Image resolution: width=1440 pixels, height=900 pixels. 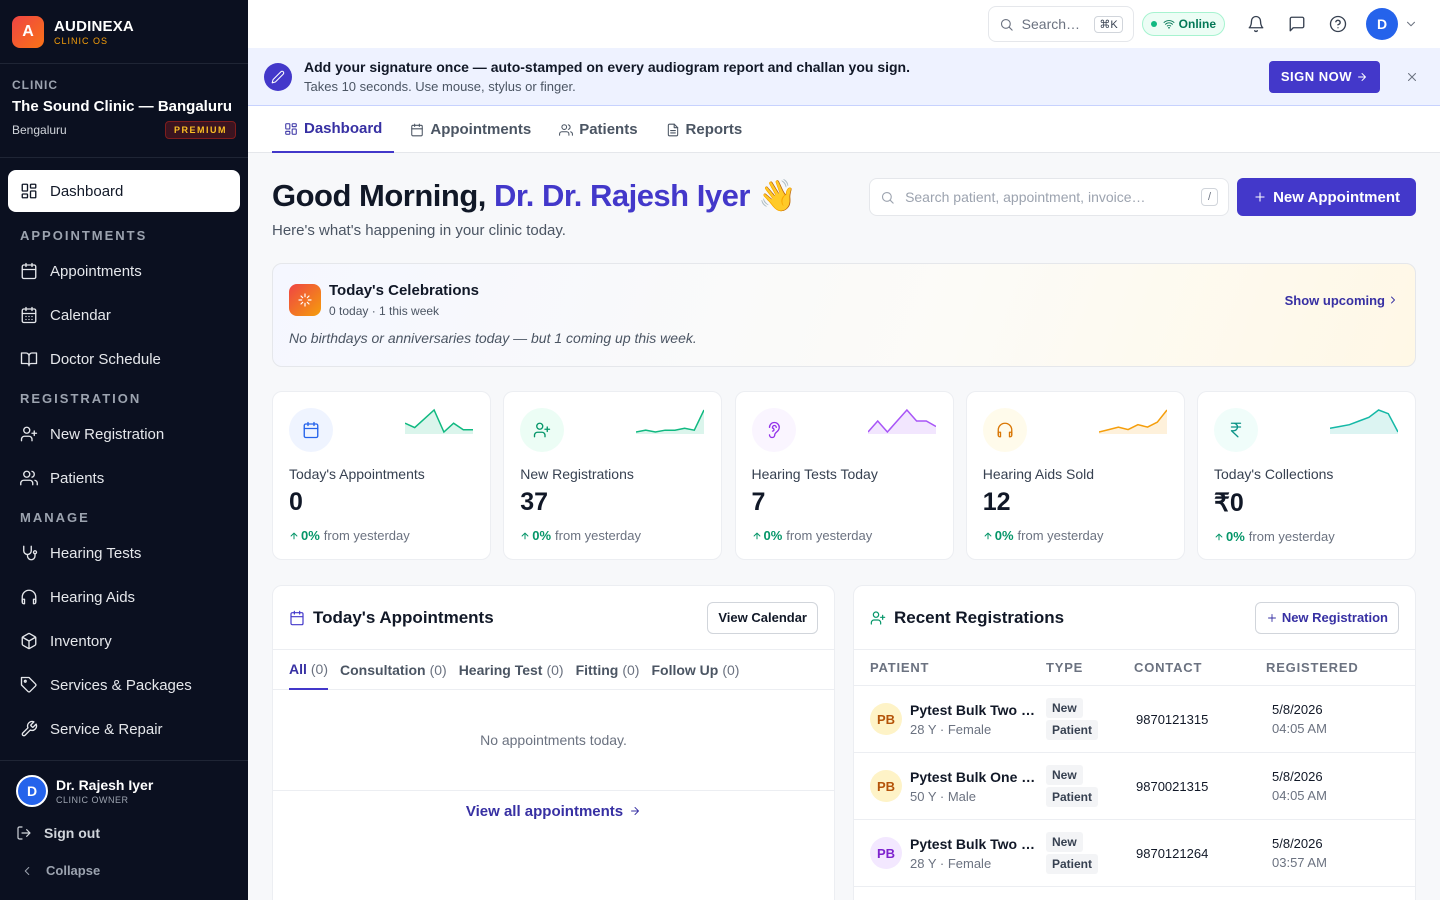 I want to click on view-calendar-button: View Calendar, so click(x=762, y=617).